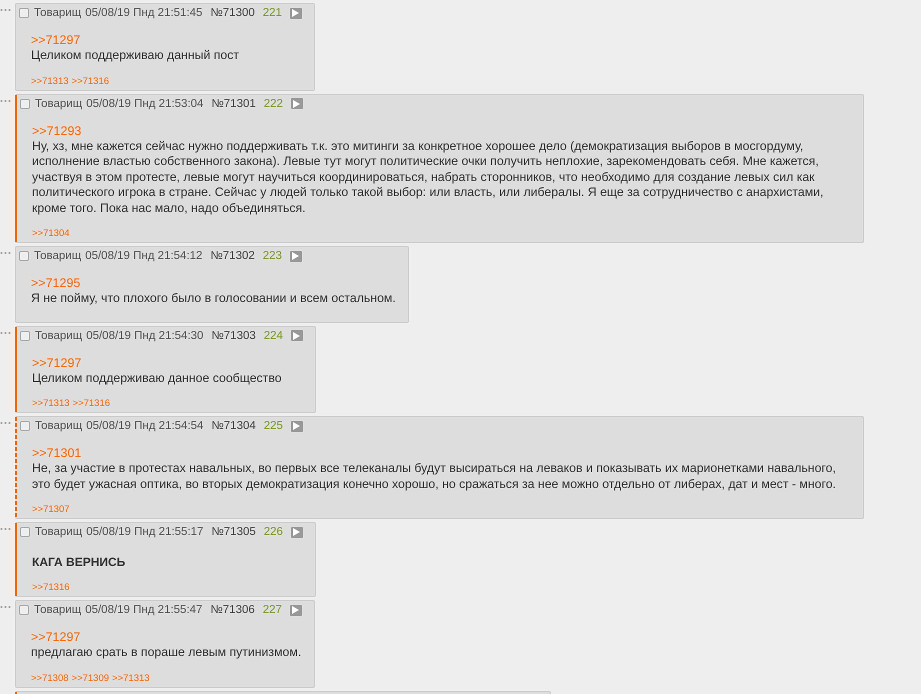  What do you see at coordinates (272, 256) in the screenshot?
I see `post-count: 223` at bounding box center [272, 256].